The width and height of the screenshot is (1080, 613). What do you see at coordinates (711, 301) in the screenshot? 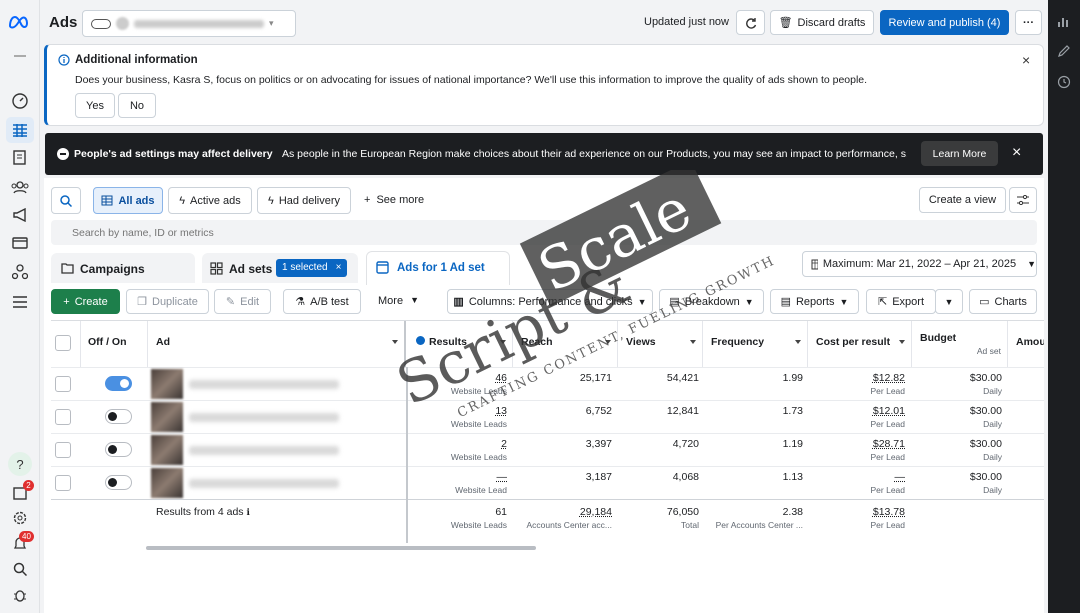
I see `breakdown-dropdown: ▤ Breakdown ▼` at bounding box center [711, 301].